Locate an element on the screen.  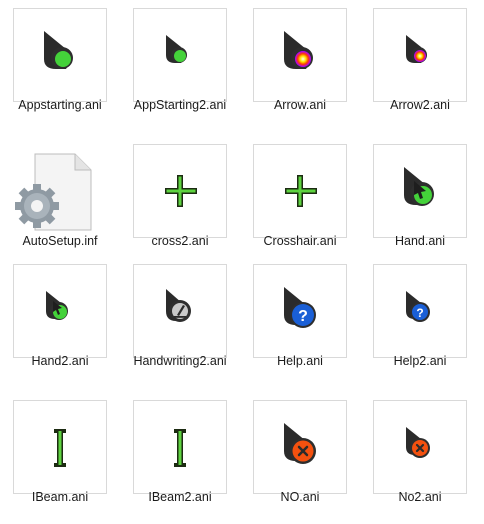
file-item-no2: No2.ani is located at coordinates (420, 458).